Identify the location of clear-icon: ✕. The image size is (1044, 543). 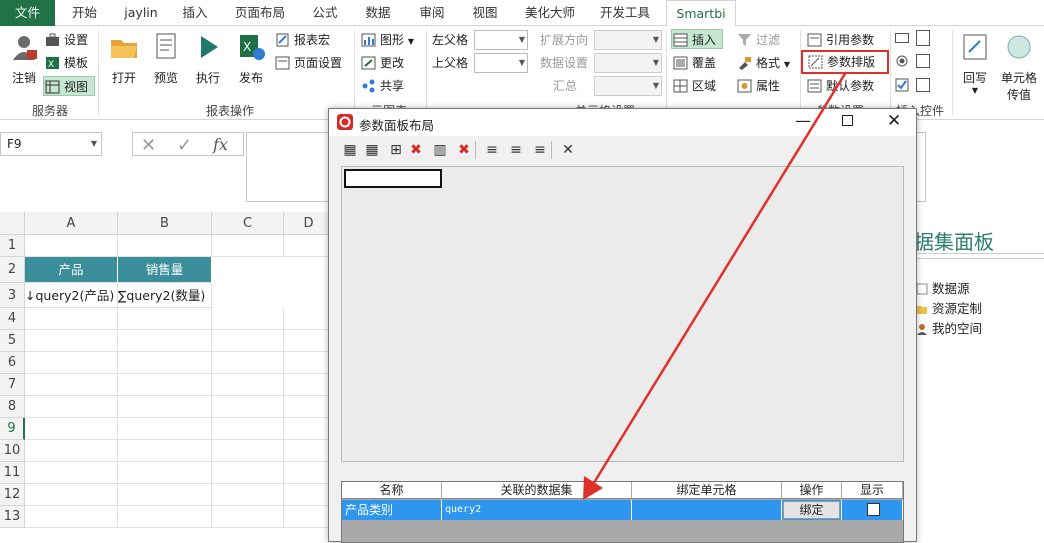
(568, 150).